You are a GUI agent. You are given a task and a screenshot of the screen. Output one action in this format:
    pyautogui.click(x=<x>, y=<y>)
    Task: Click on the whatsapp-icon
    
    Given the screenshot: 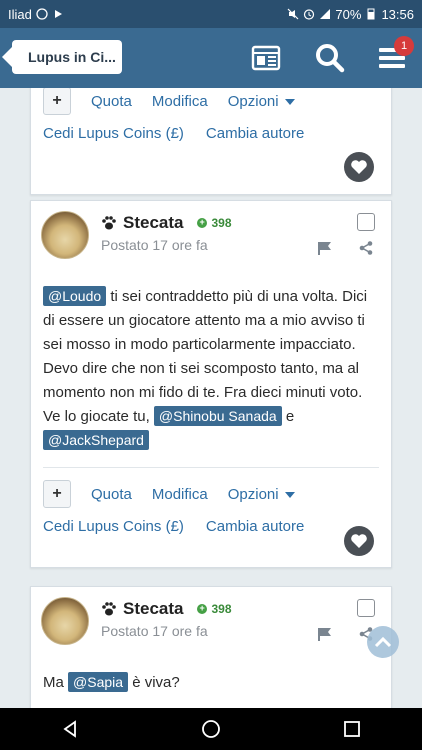 What is the action you would take?
    pyautogui.click(x=42, y=14)
    